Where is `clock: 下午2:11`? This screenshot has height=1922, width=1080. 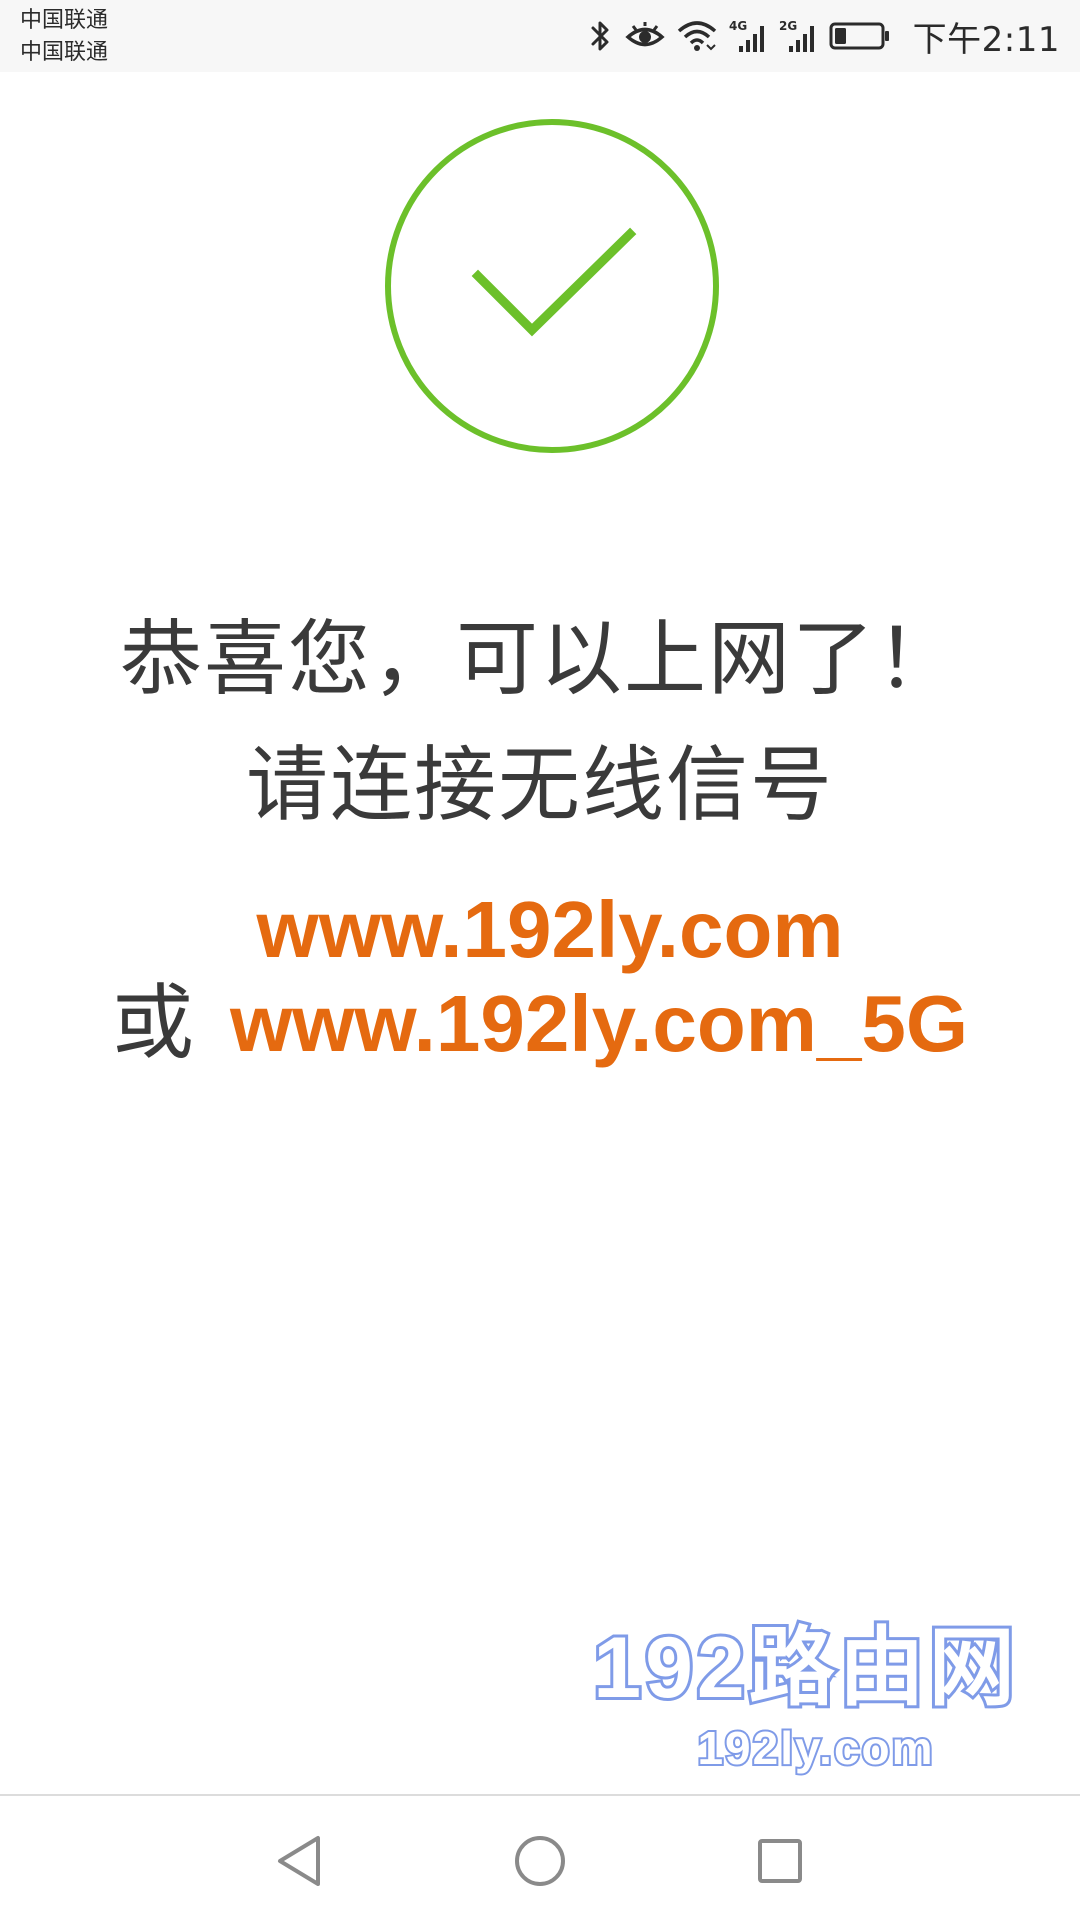 clock: 下午2:11 is located at coordinates (986, 39).